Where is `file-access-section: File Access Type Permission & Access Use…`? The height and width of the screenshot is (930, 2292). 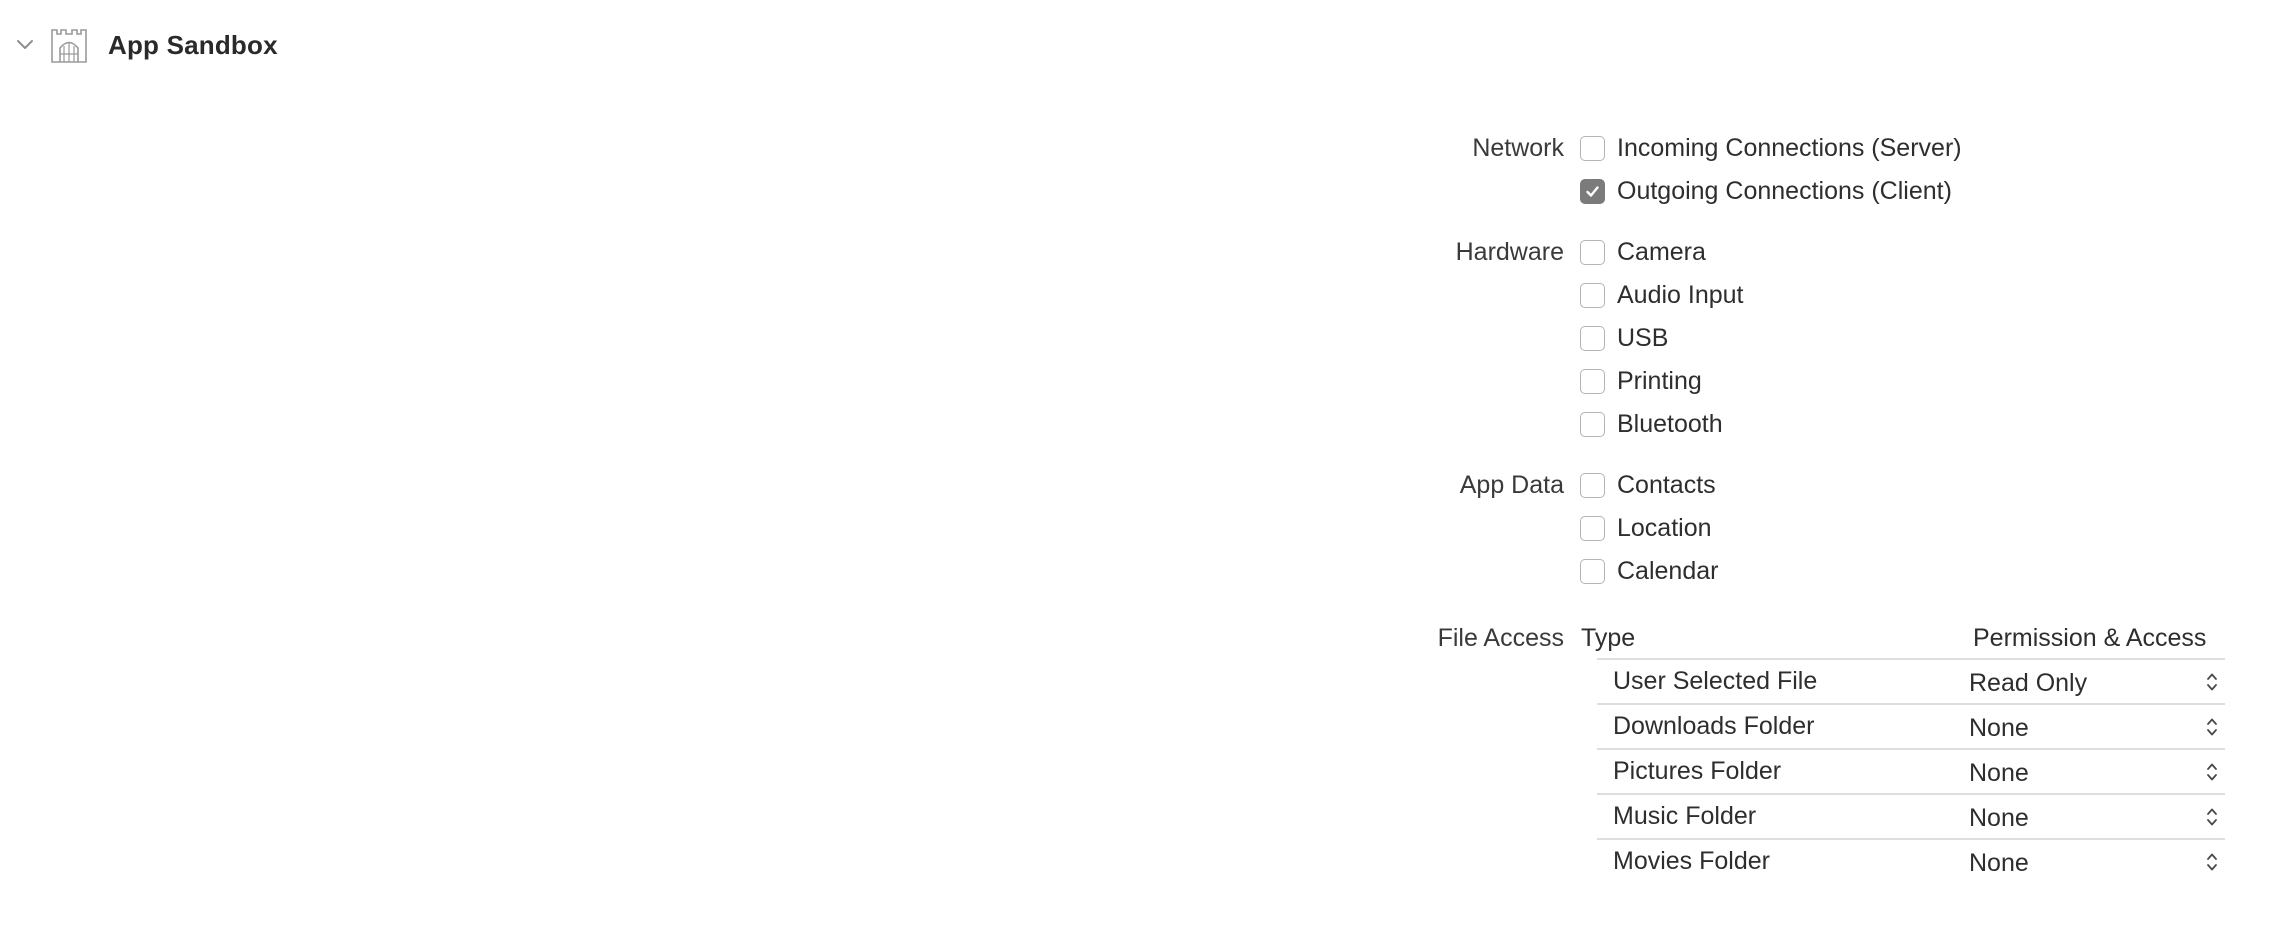
file-access-section: File Access Type Permission & Access Use… is located at coordinates (1762, 758).